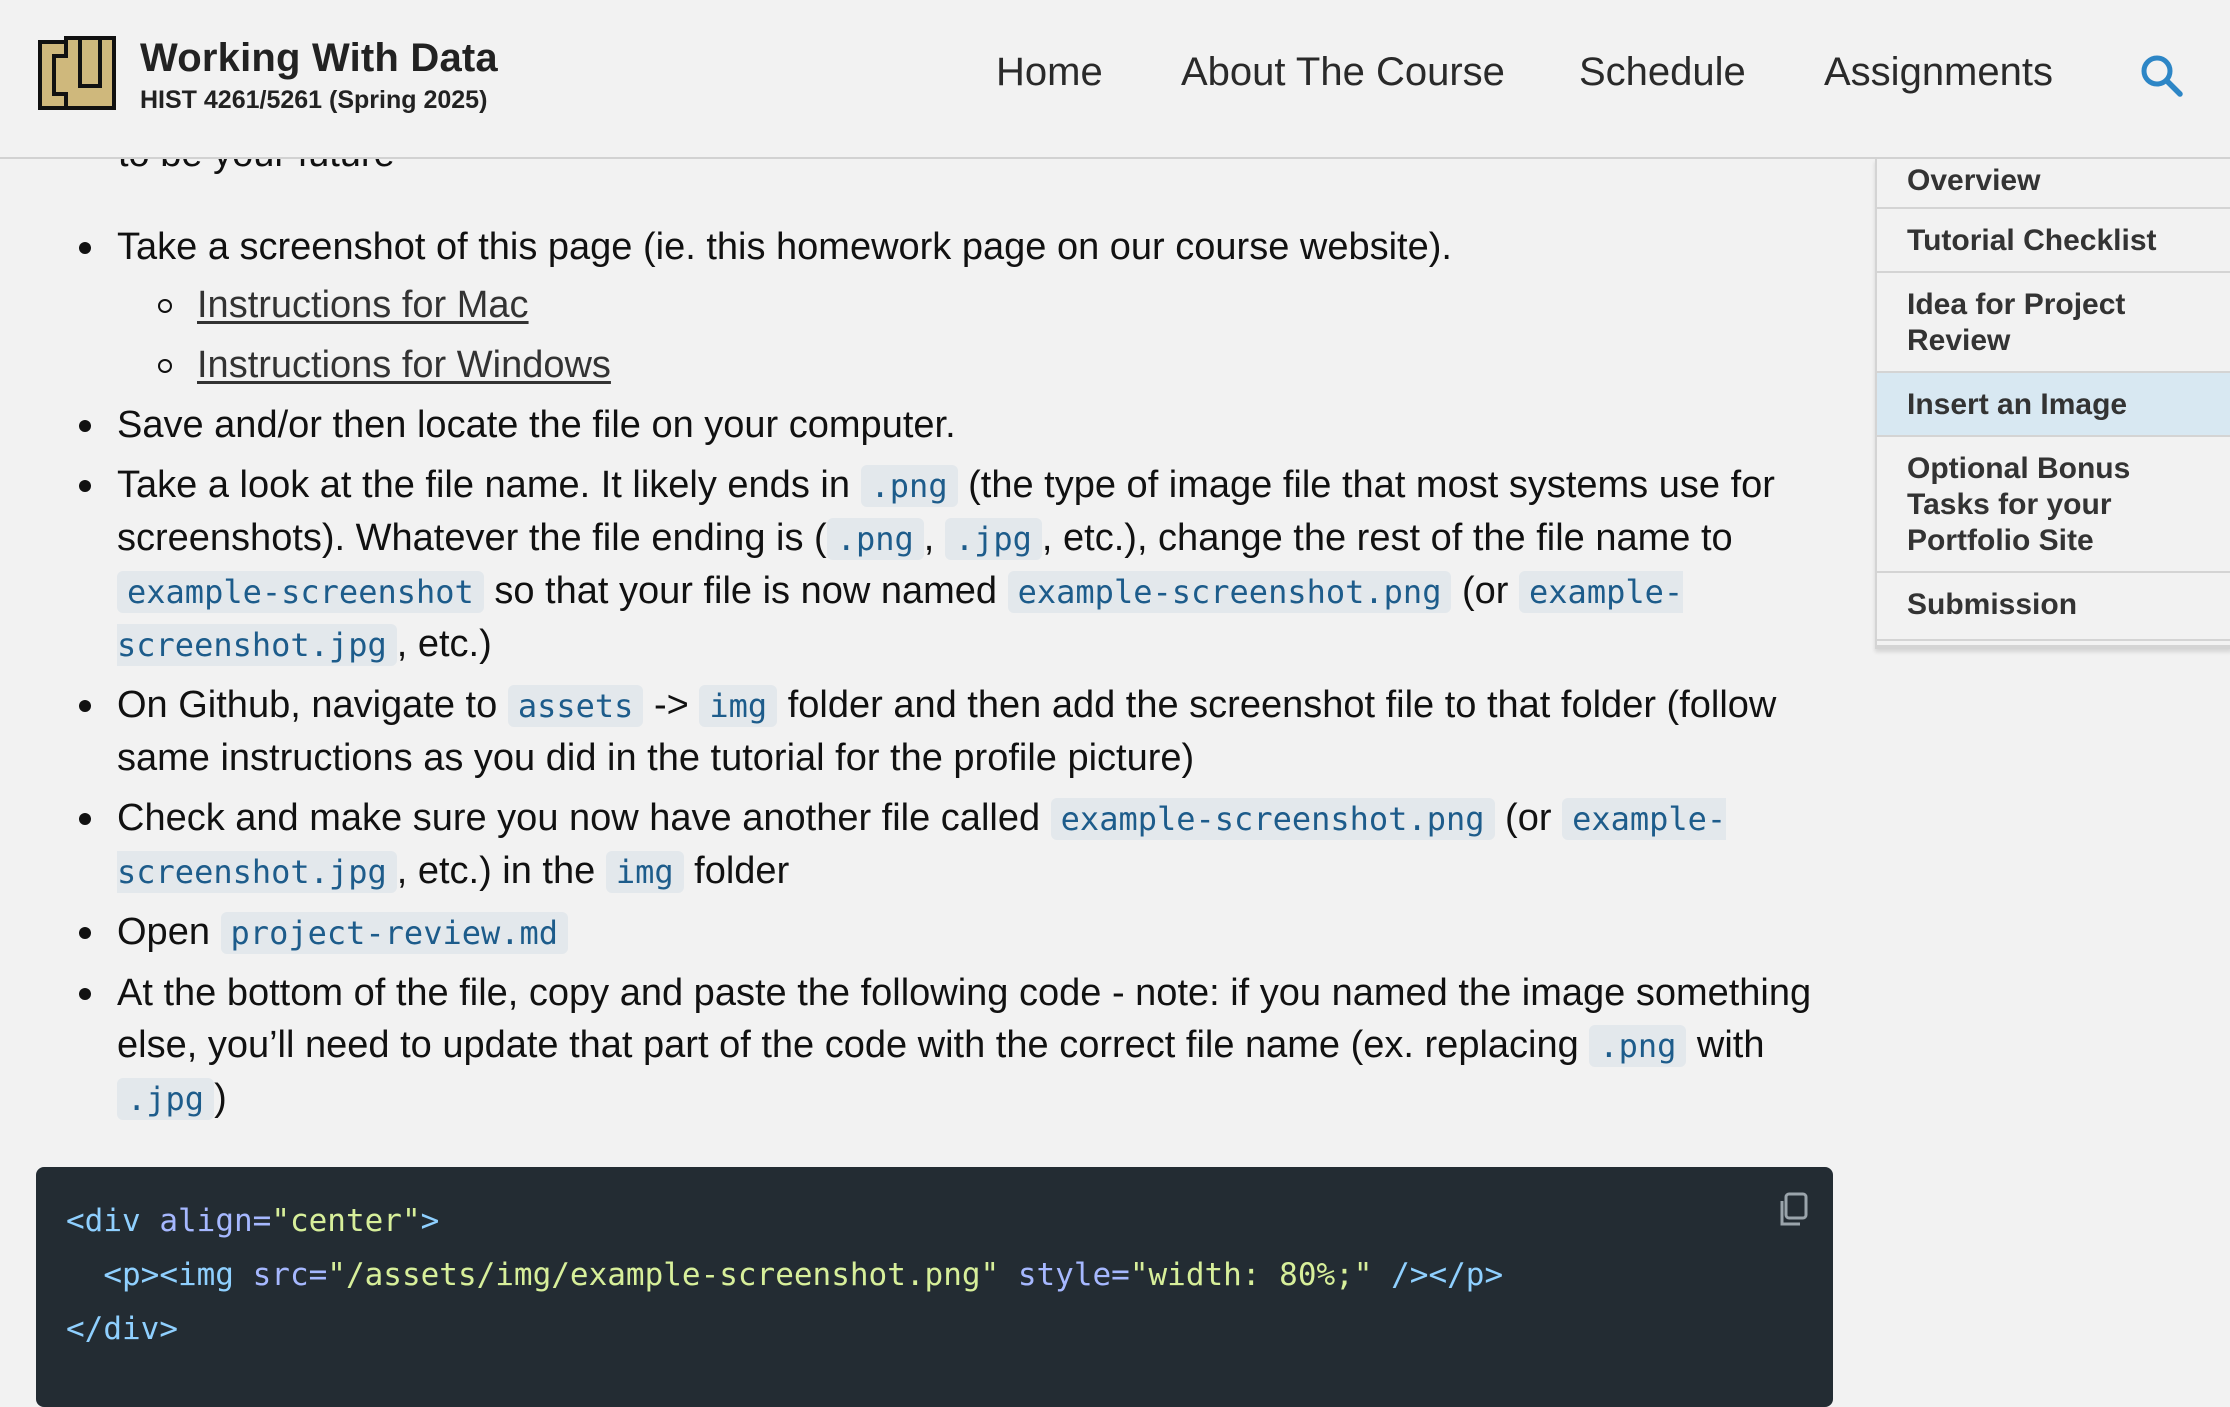  I want to click on site-subtitle: HIST 4261/5261 (Spring 2025), so click(314, 100).